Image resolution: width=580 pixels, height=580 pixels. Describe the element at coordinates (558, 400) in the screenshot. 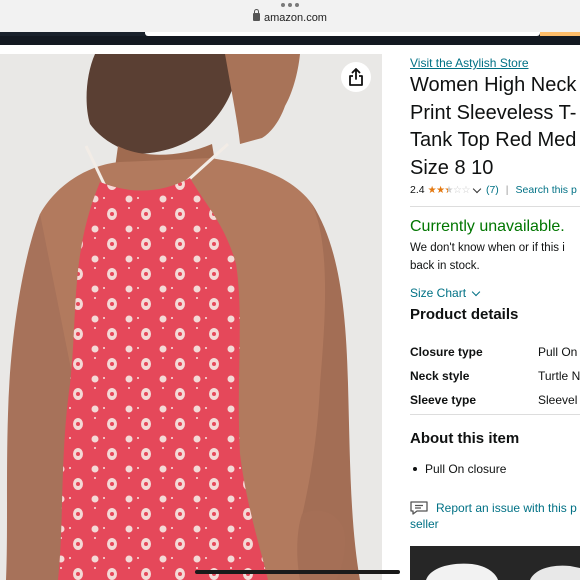

I see `detail-value: Sleevel` at that location.